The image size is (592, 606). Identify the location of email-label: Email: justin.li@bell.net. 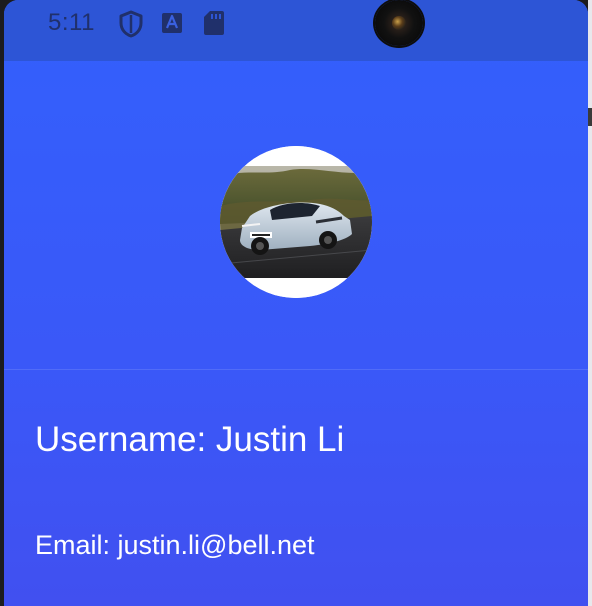
(175, 545).